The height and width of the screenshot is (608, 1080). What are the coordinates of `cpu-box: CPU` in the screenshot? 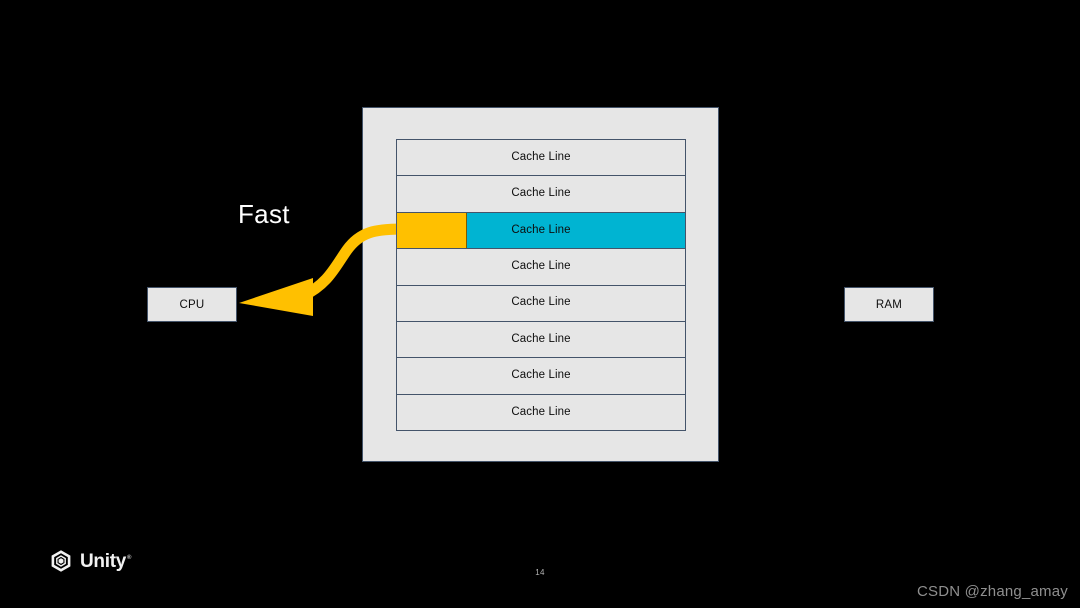 It's located at (192, 304).